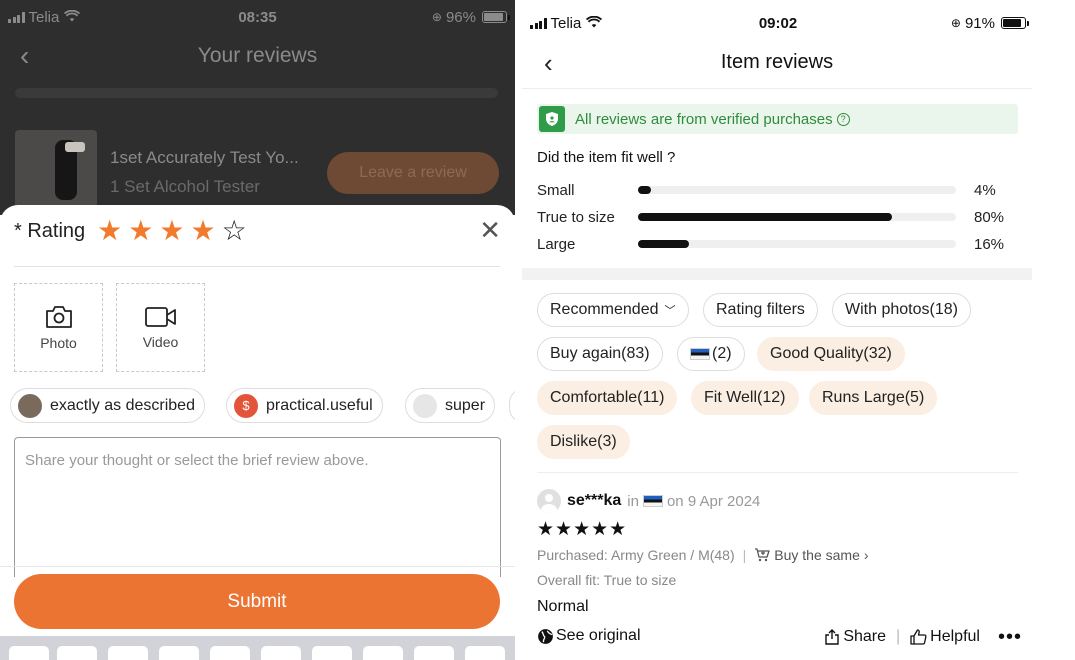 Image resolution: width=1075 pixels, height=660 pixels. Describe the element at coordinates (955, 636) in the screenshot. I see `helpful-label: Helpful` at that location.